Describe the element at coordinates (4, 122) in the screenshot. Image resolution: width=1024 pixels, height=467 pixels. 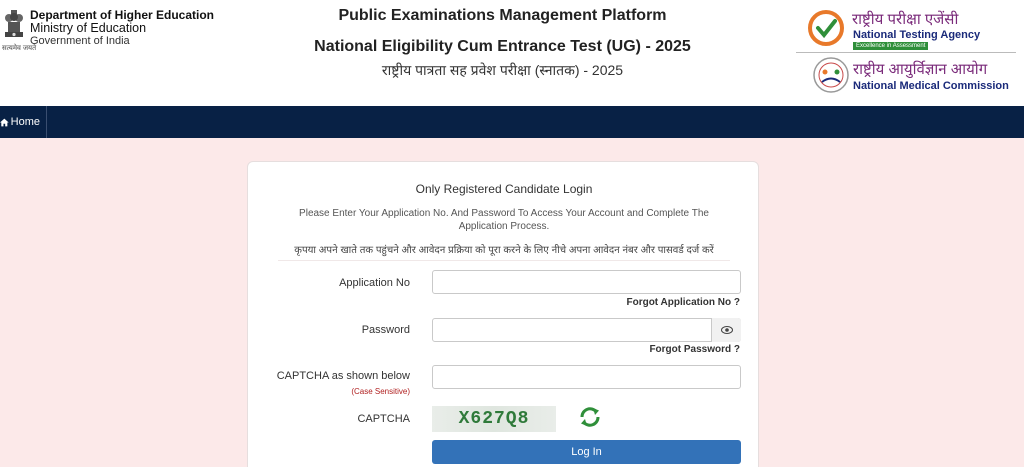
I see `home-icon` at that location.